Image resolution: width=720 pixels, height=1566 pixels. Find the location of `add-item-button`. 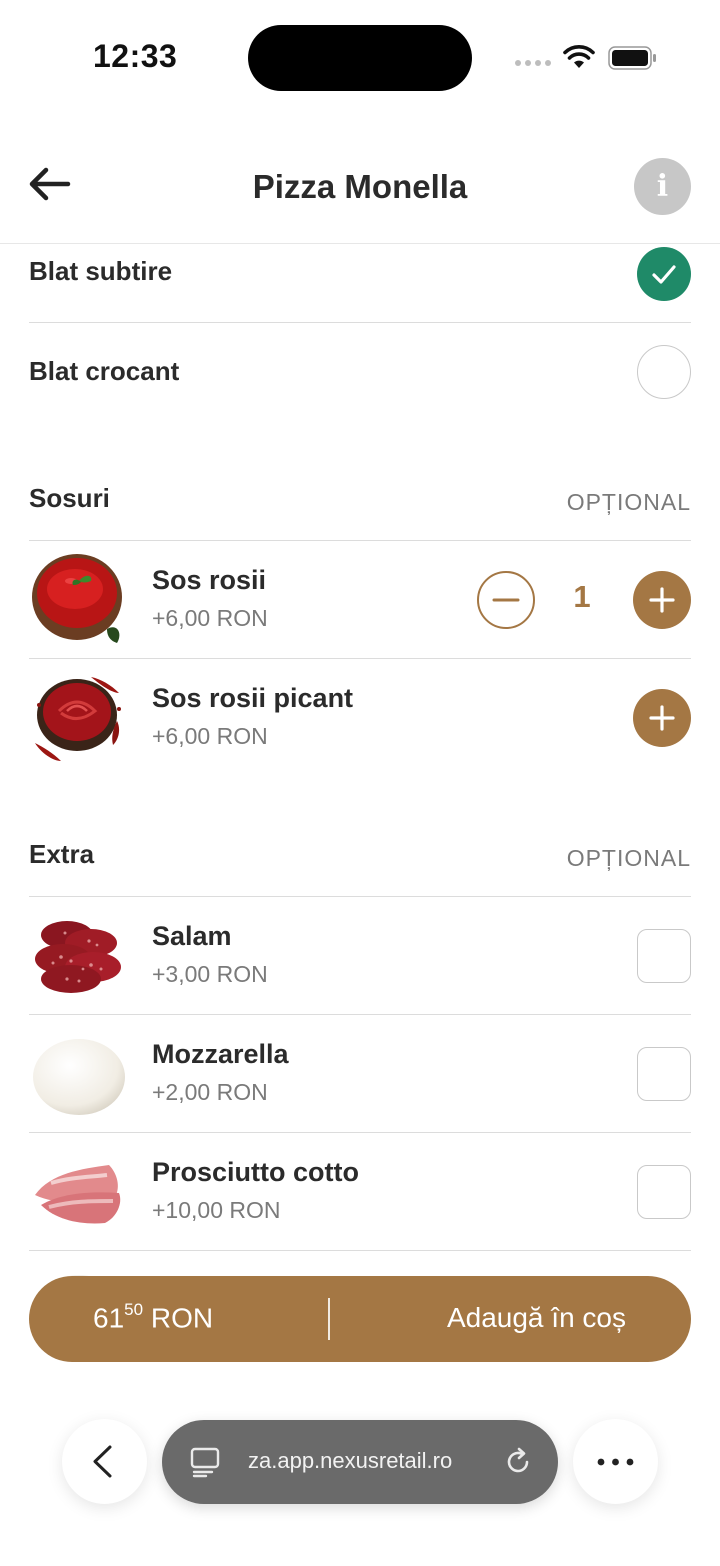

add-item-button is located at coordinates (662, 718).